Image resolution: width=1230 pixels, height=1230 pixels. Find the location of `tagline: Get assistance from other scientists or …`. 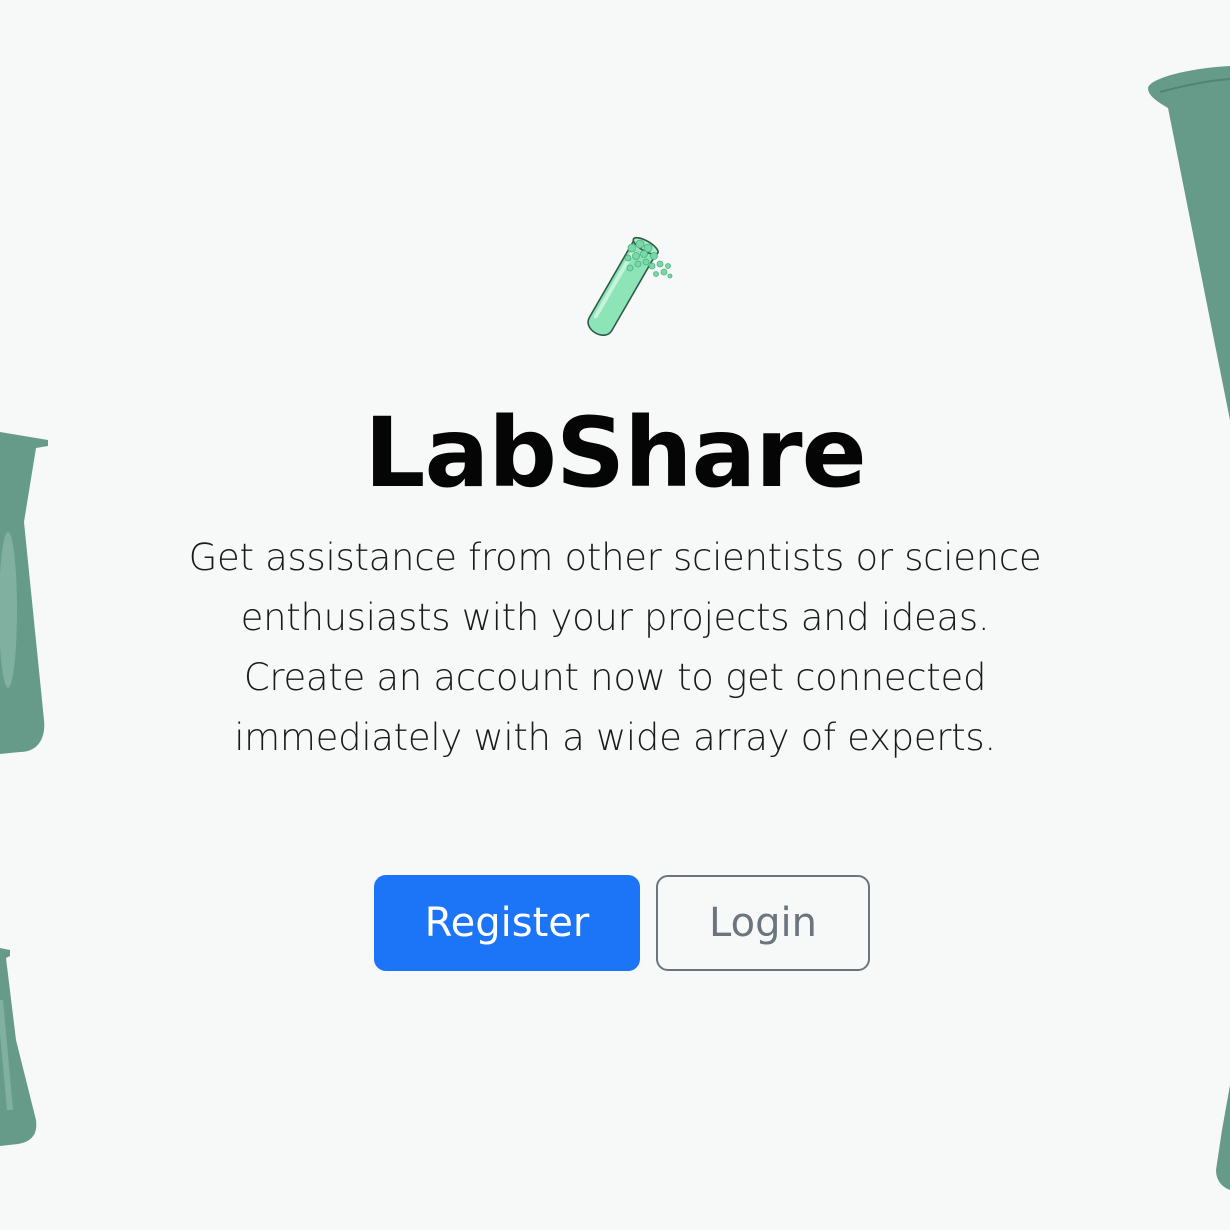

tagline: Get assistance from other scientists or … is located at coordinates (615, 647).